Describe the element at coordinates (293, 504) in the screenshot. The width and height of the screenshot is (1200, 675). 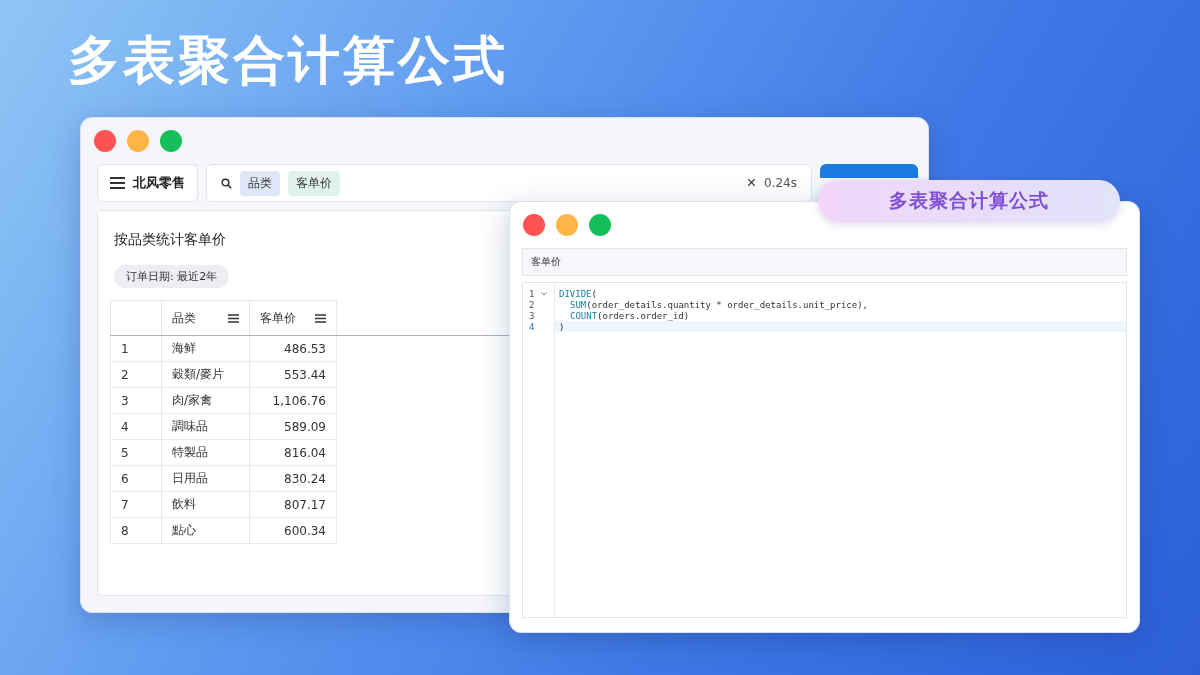
I see `table-cell: 807.17` at that location.